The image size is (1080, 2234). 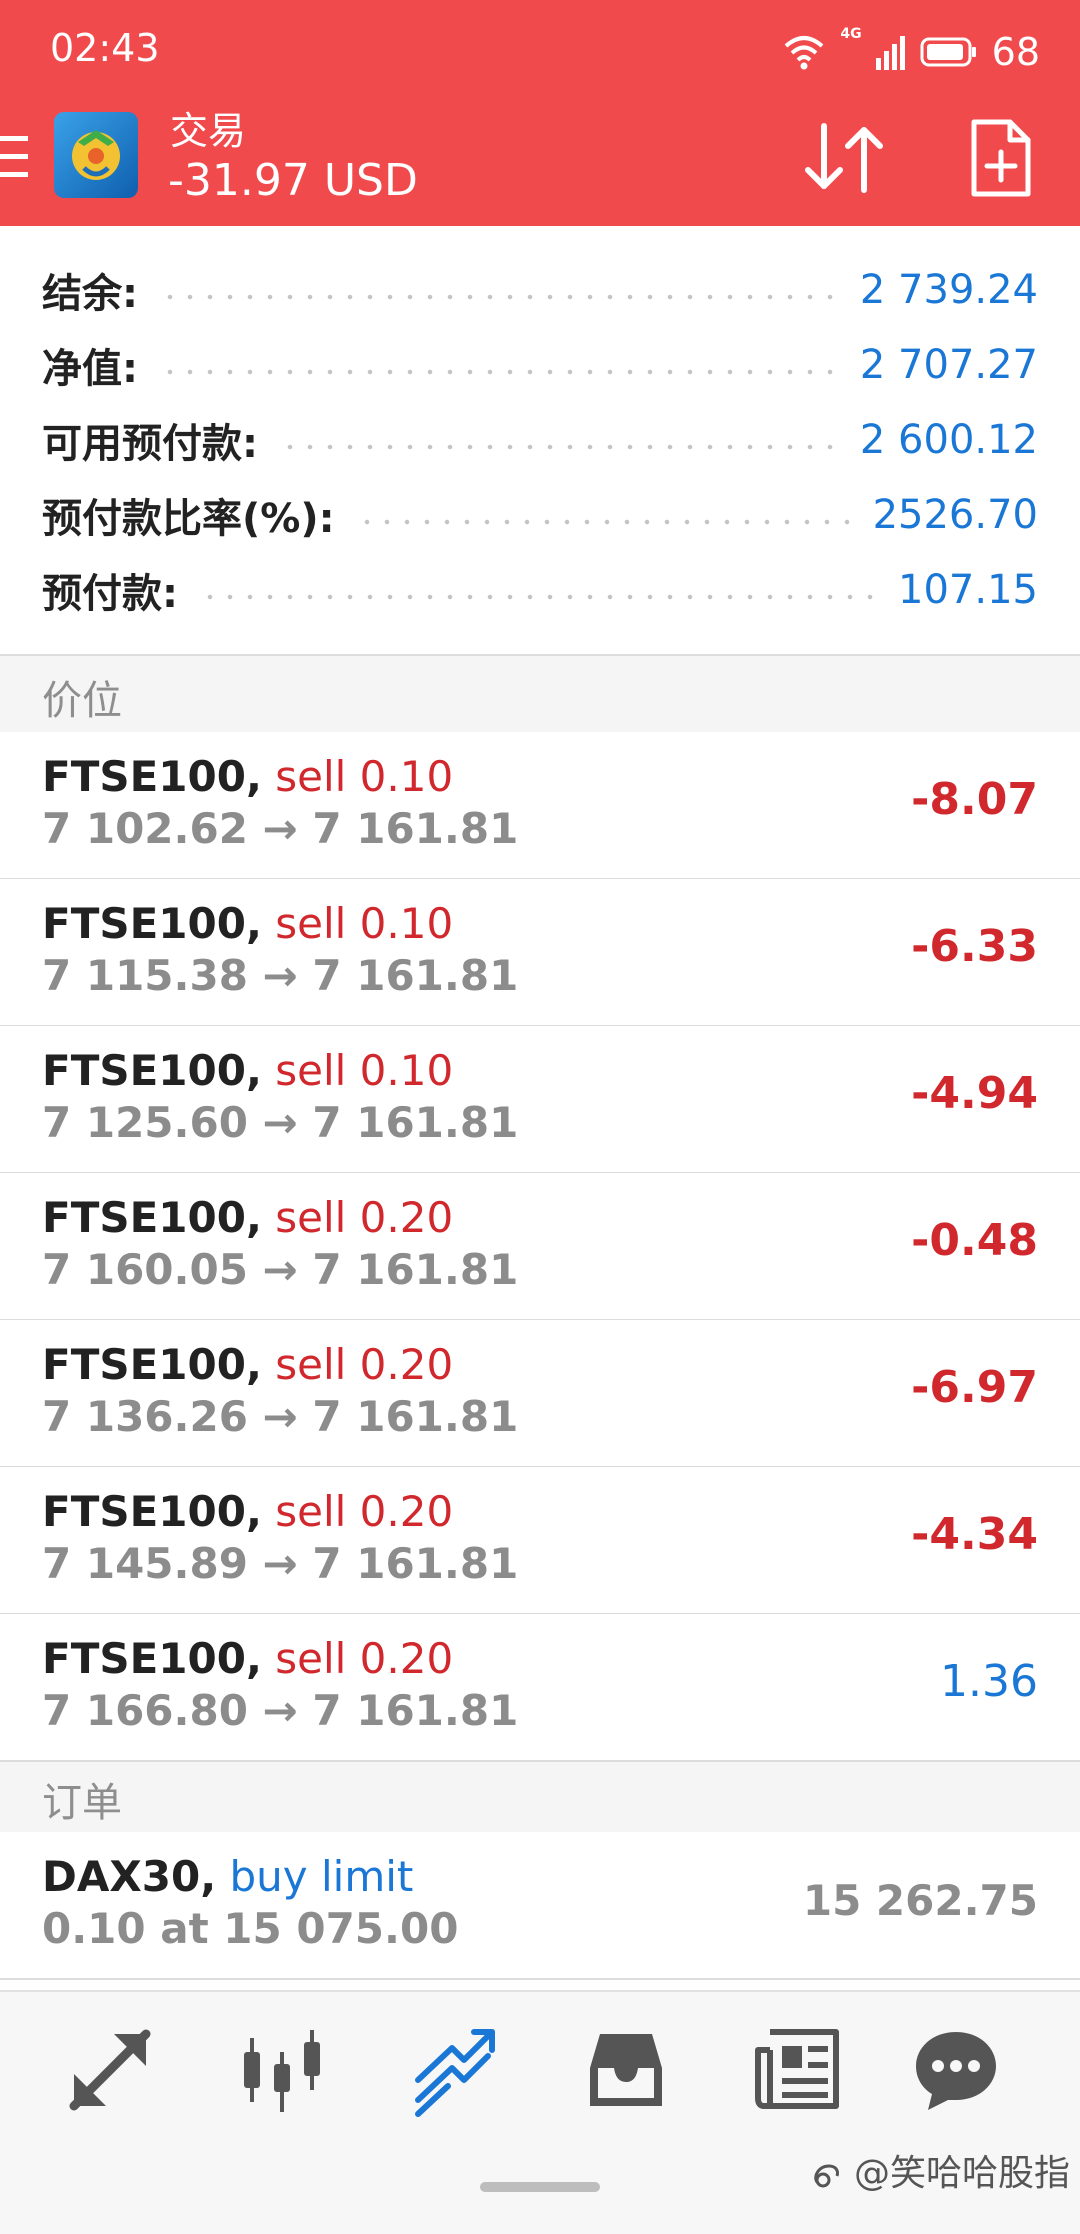 What do you see at coordinates (974, 946) in the screenshot?
I see `position-profit: -6.33` at bounding box center [974, 946].